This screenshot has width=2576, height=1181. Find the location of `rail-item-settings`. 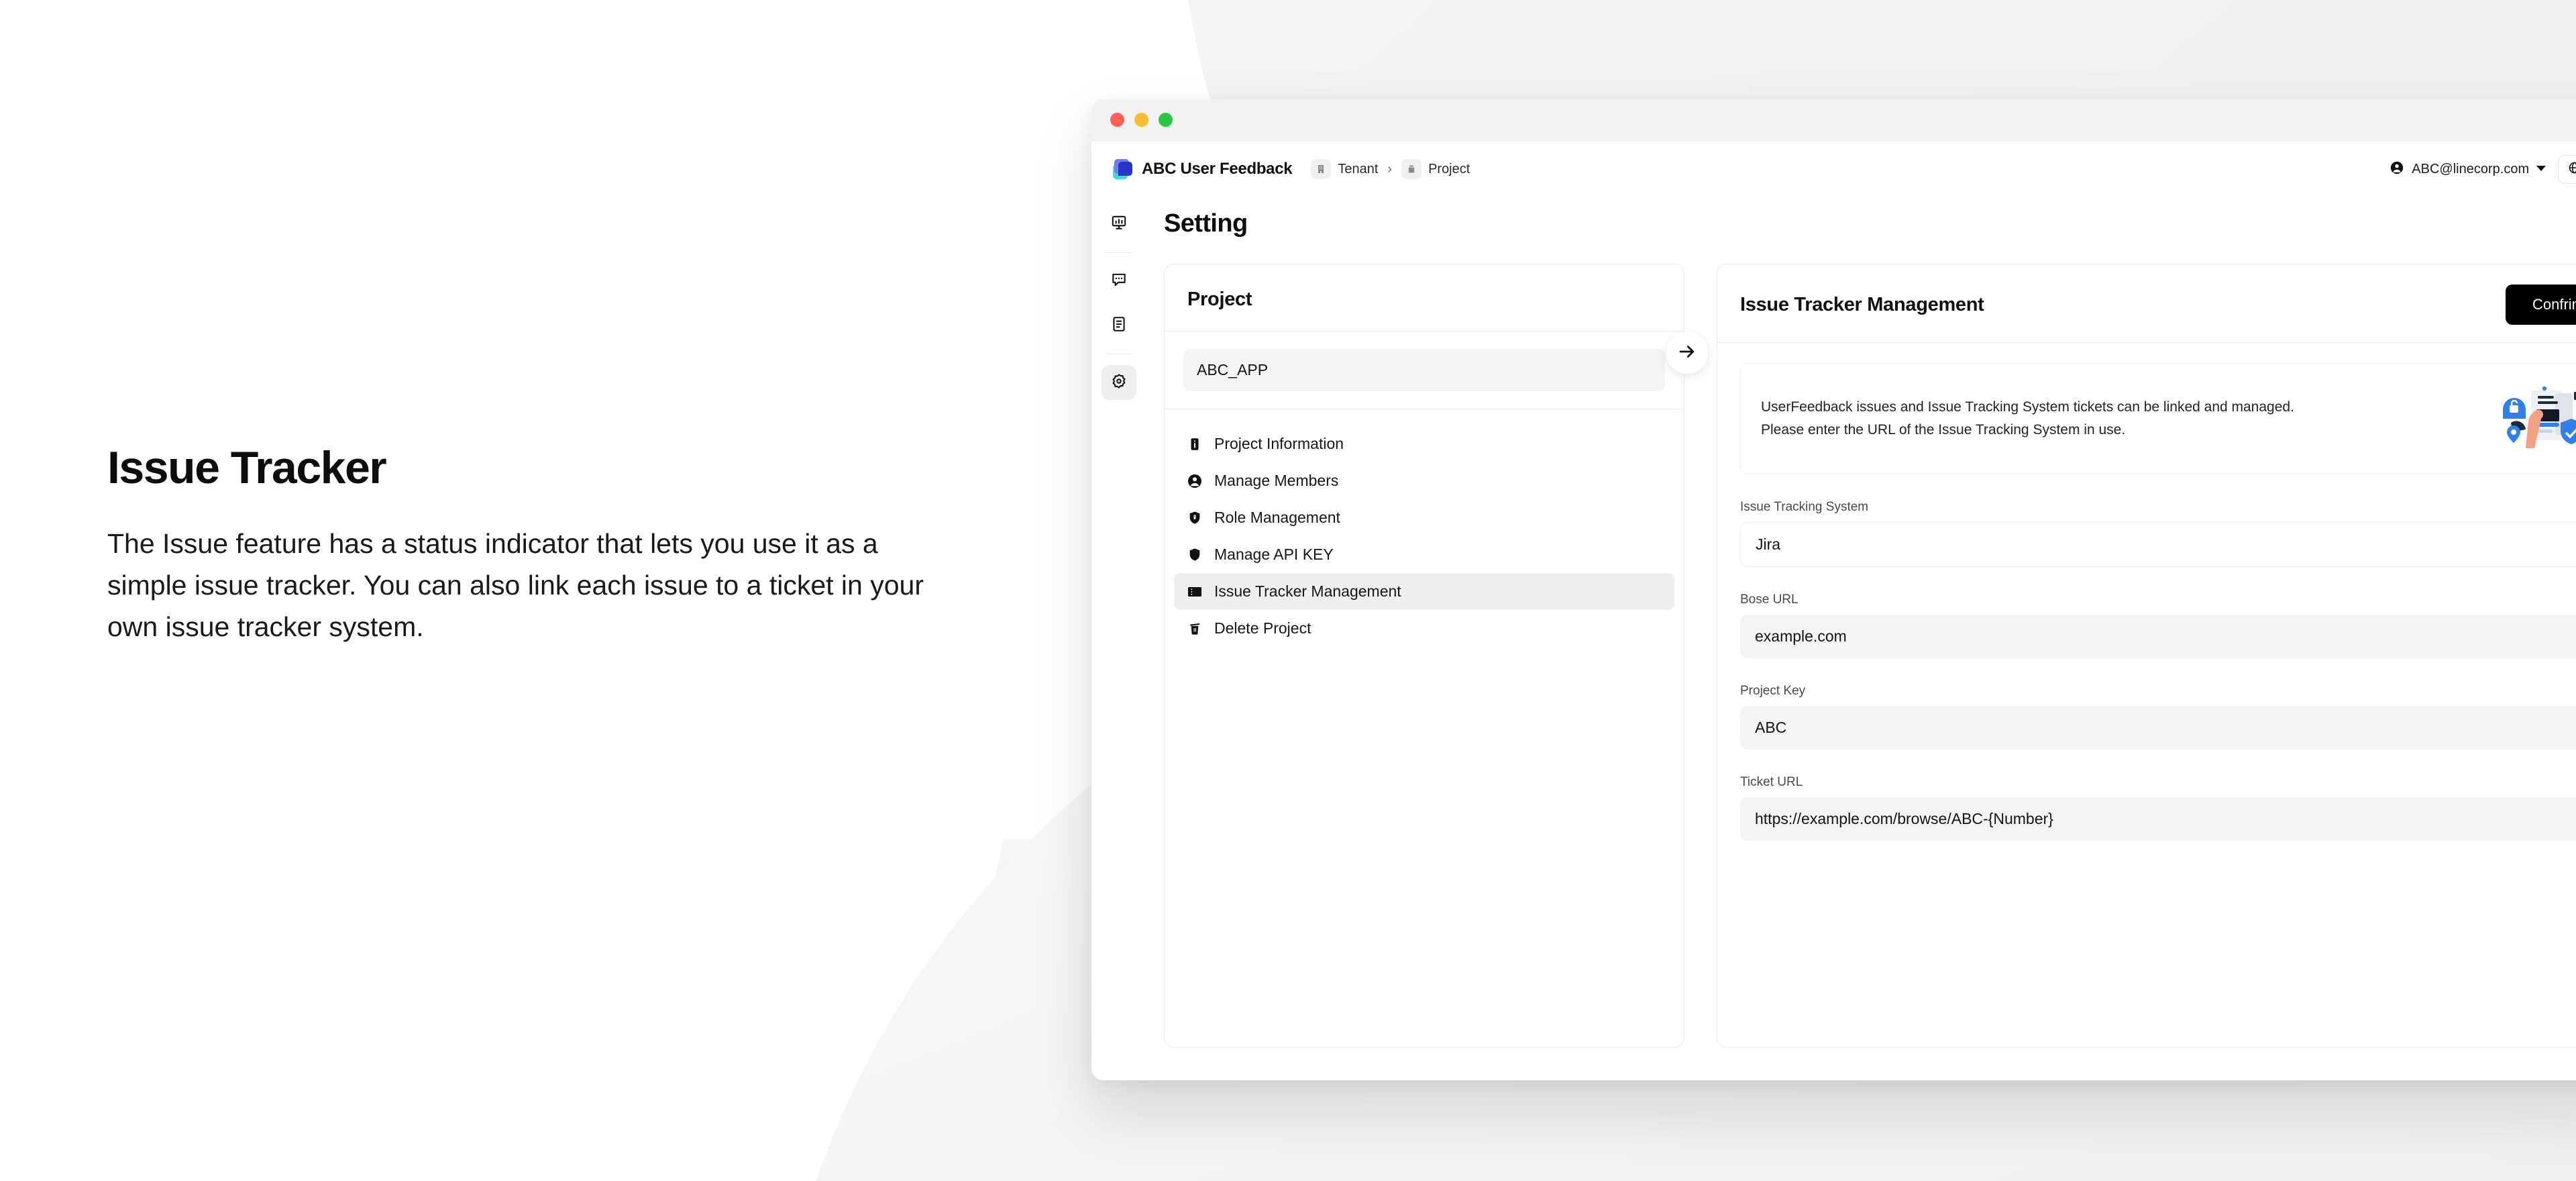

rail-item-settings is located at coordinates (1119, 382).